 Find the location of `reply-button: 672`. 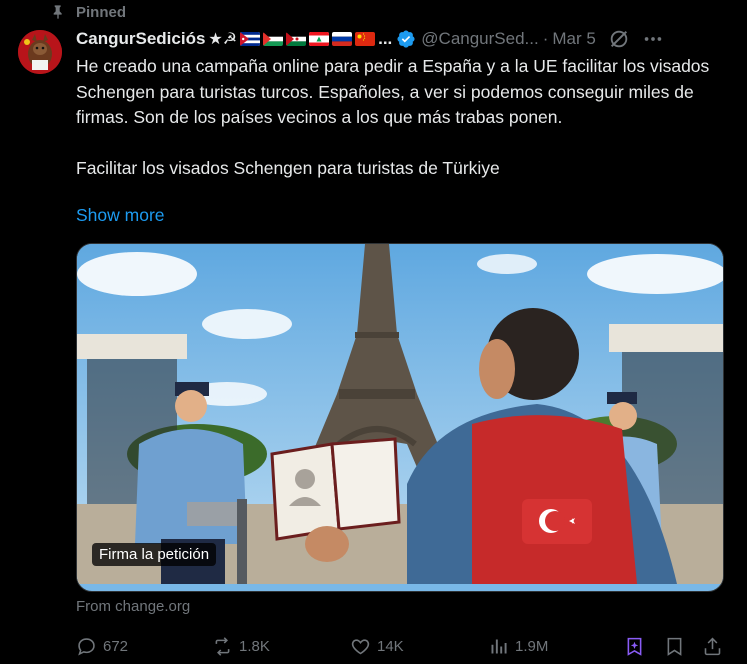

reply-button: 672 is located at coordinates (102, 646).